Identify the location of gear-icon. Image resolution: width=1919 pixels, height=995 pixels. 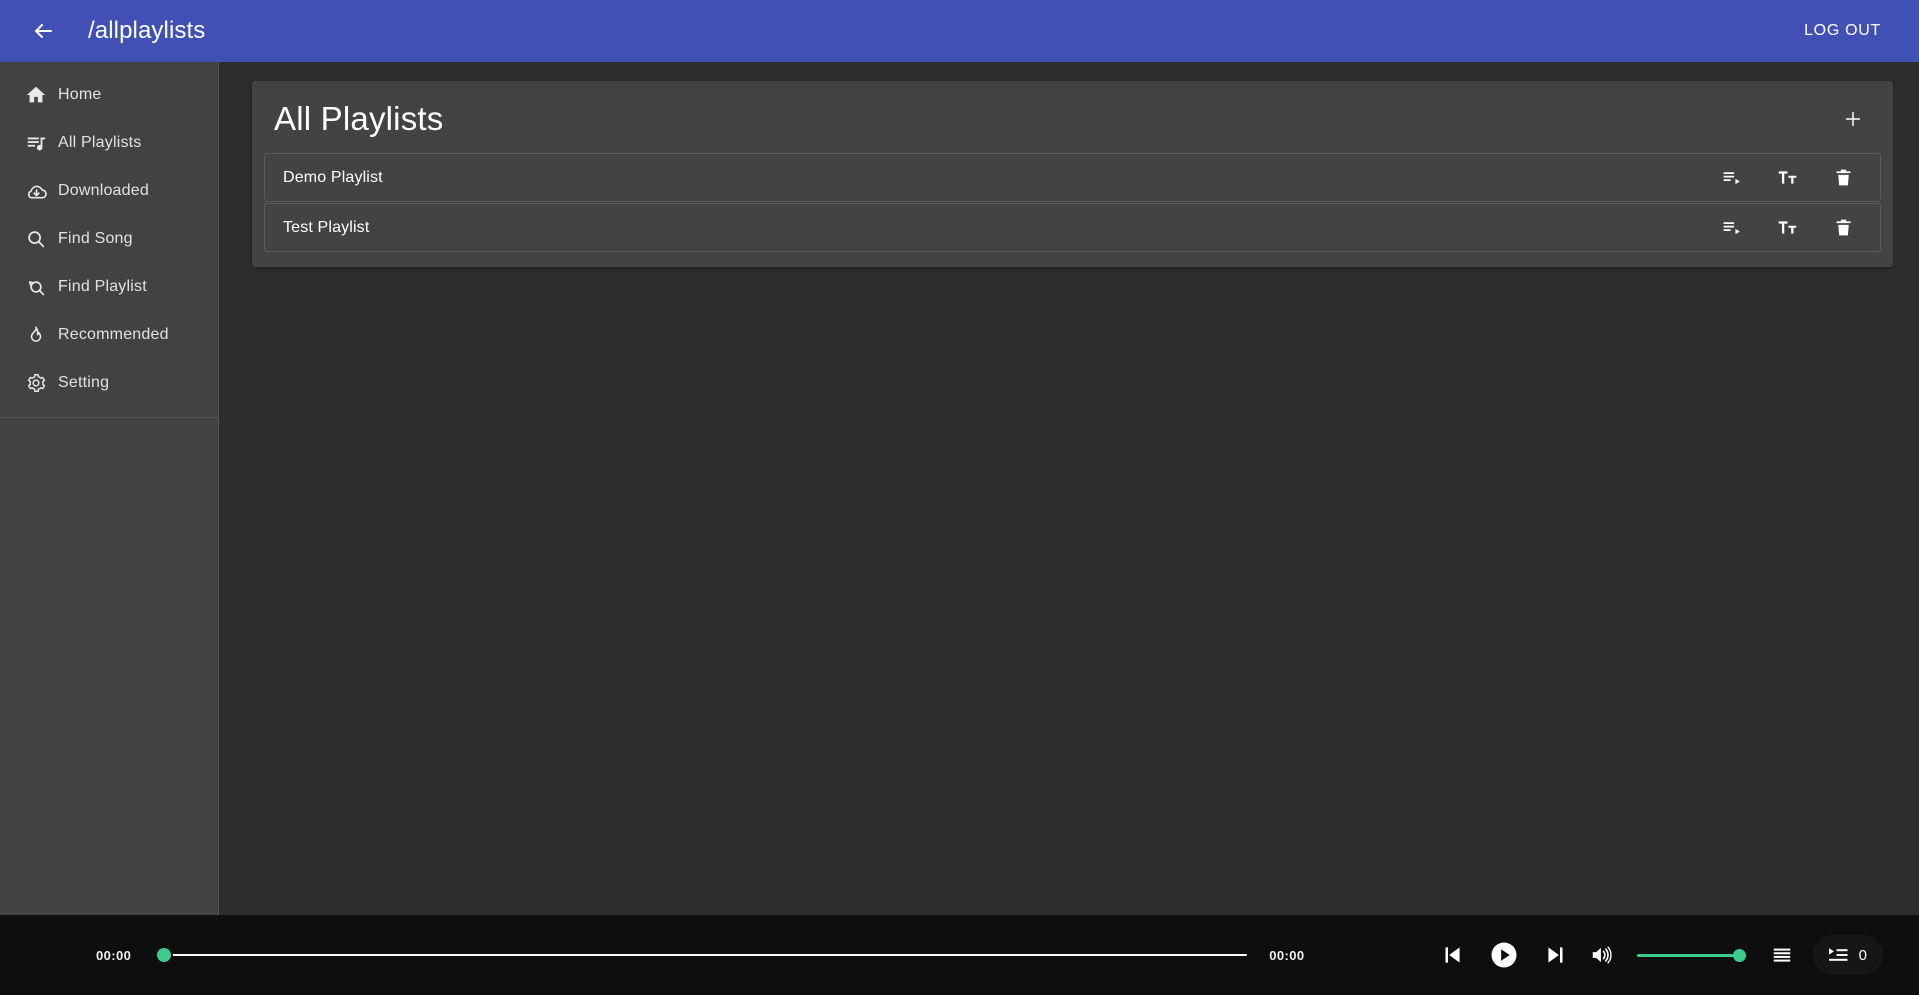
(36, 383).